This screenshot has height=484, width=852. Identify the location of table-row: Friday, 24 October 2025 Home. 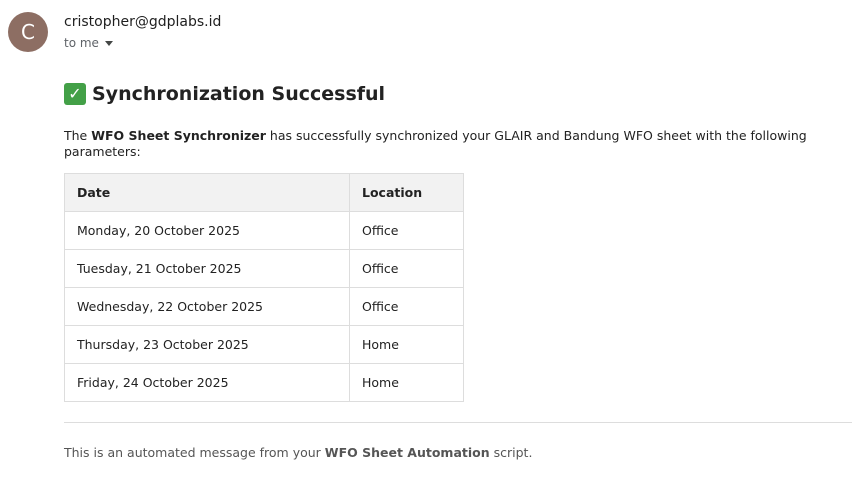
(264, 382).